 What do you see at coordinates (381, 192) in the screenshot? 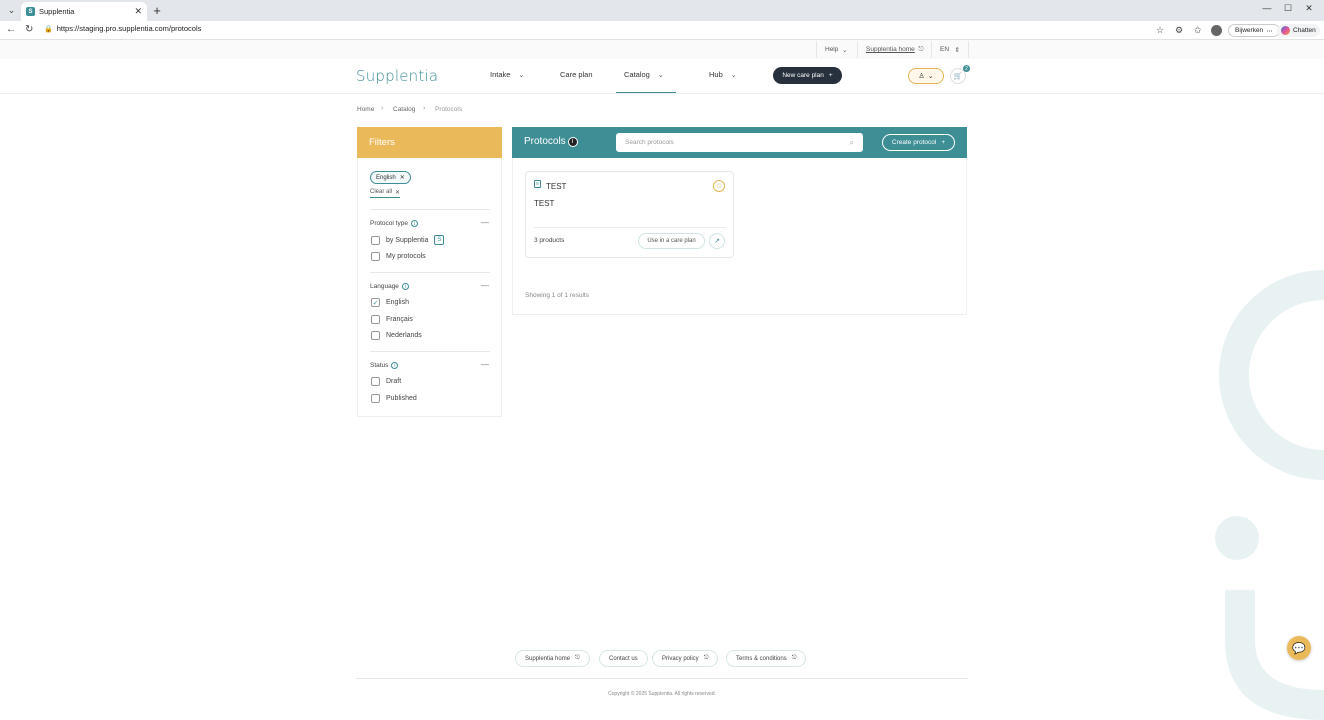
I see `clear-all-label: Clear all` at bounding box center [381, 192].